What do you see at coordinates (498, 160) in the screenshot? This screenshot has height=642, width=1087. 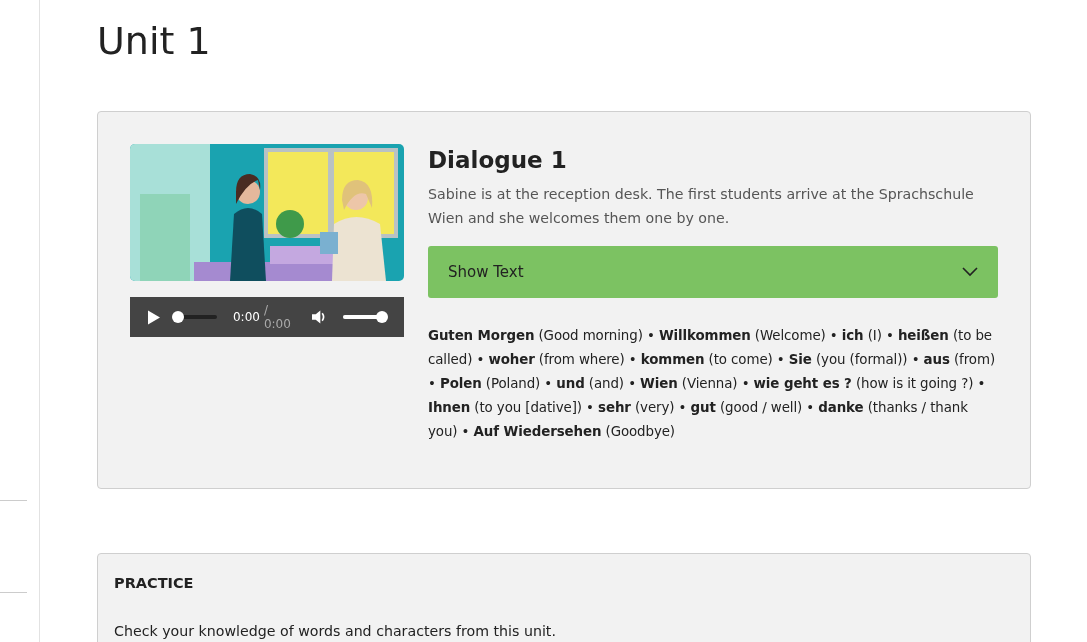 I see `dialogue-title: Dialogue 1` at bounding box center [498, 160].